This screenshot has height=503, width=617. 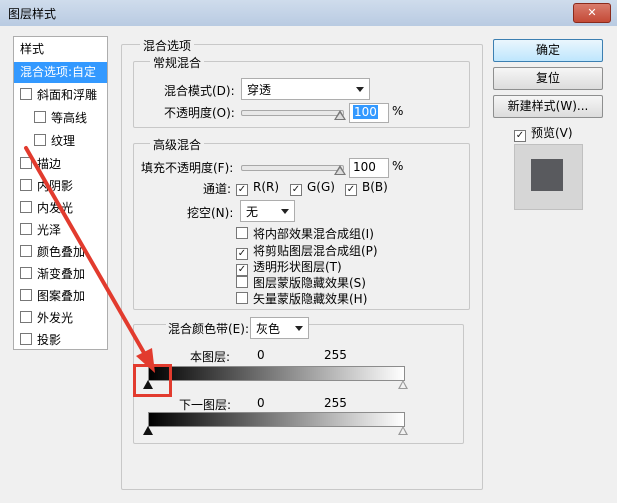 I want to click on annotation-highlight-box, so click(x=152, y=380).